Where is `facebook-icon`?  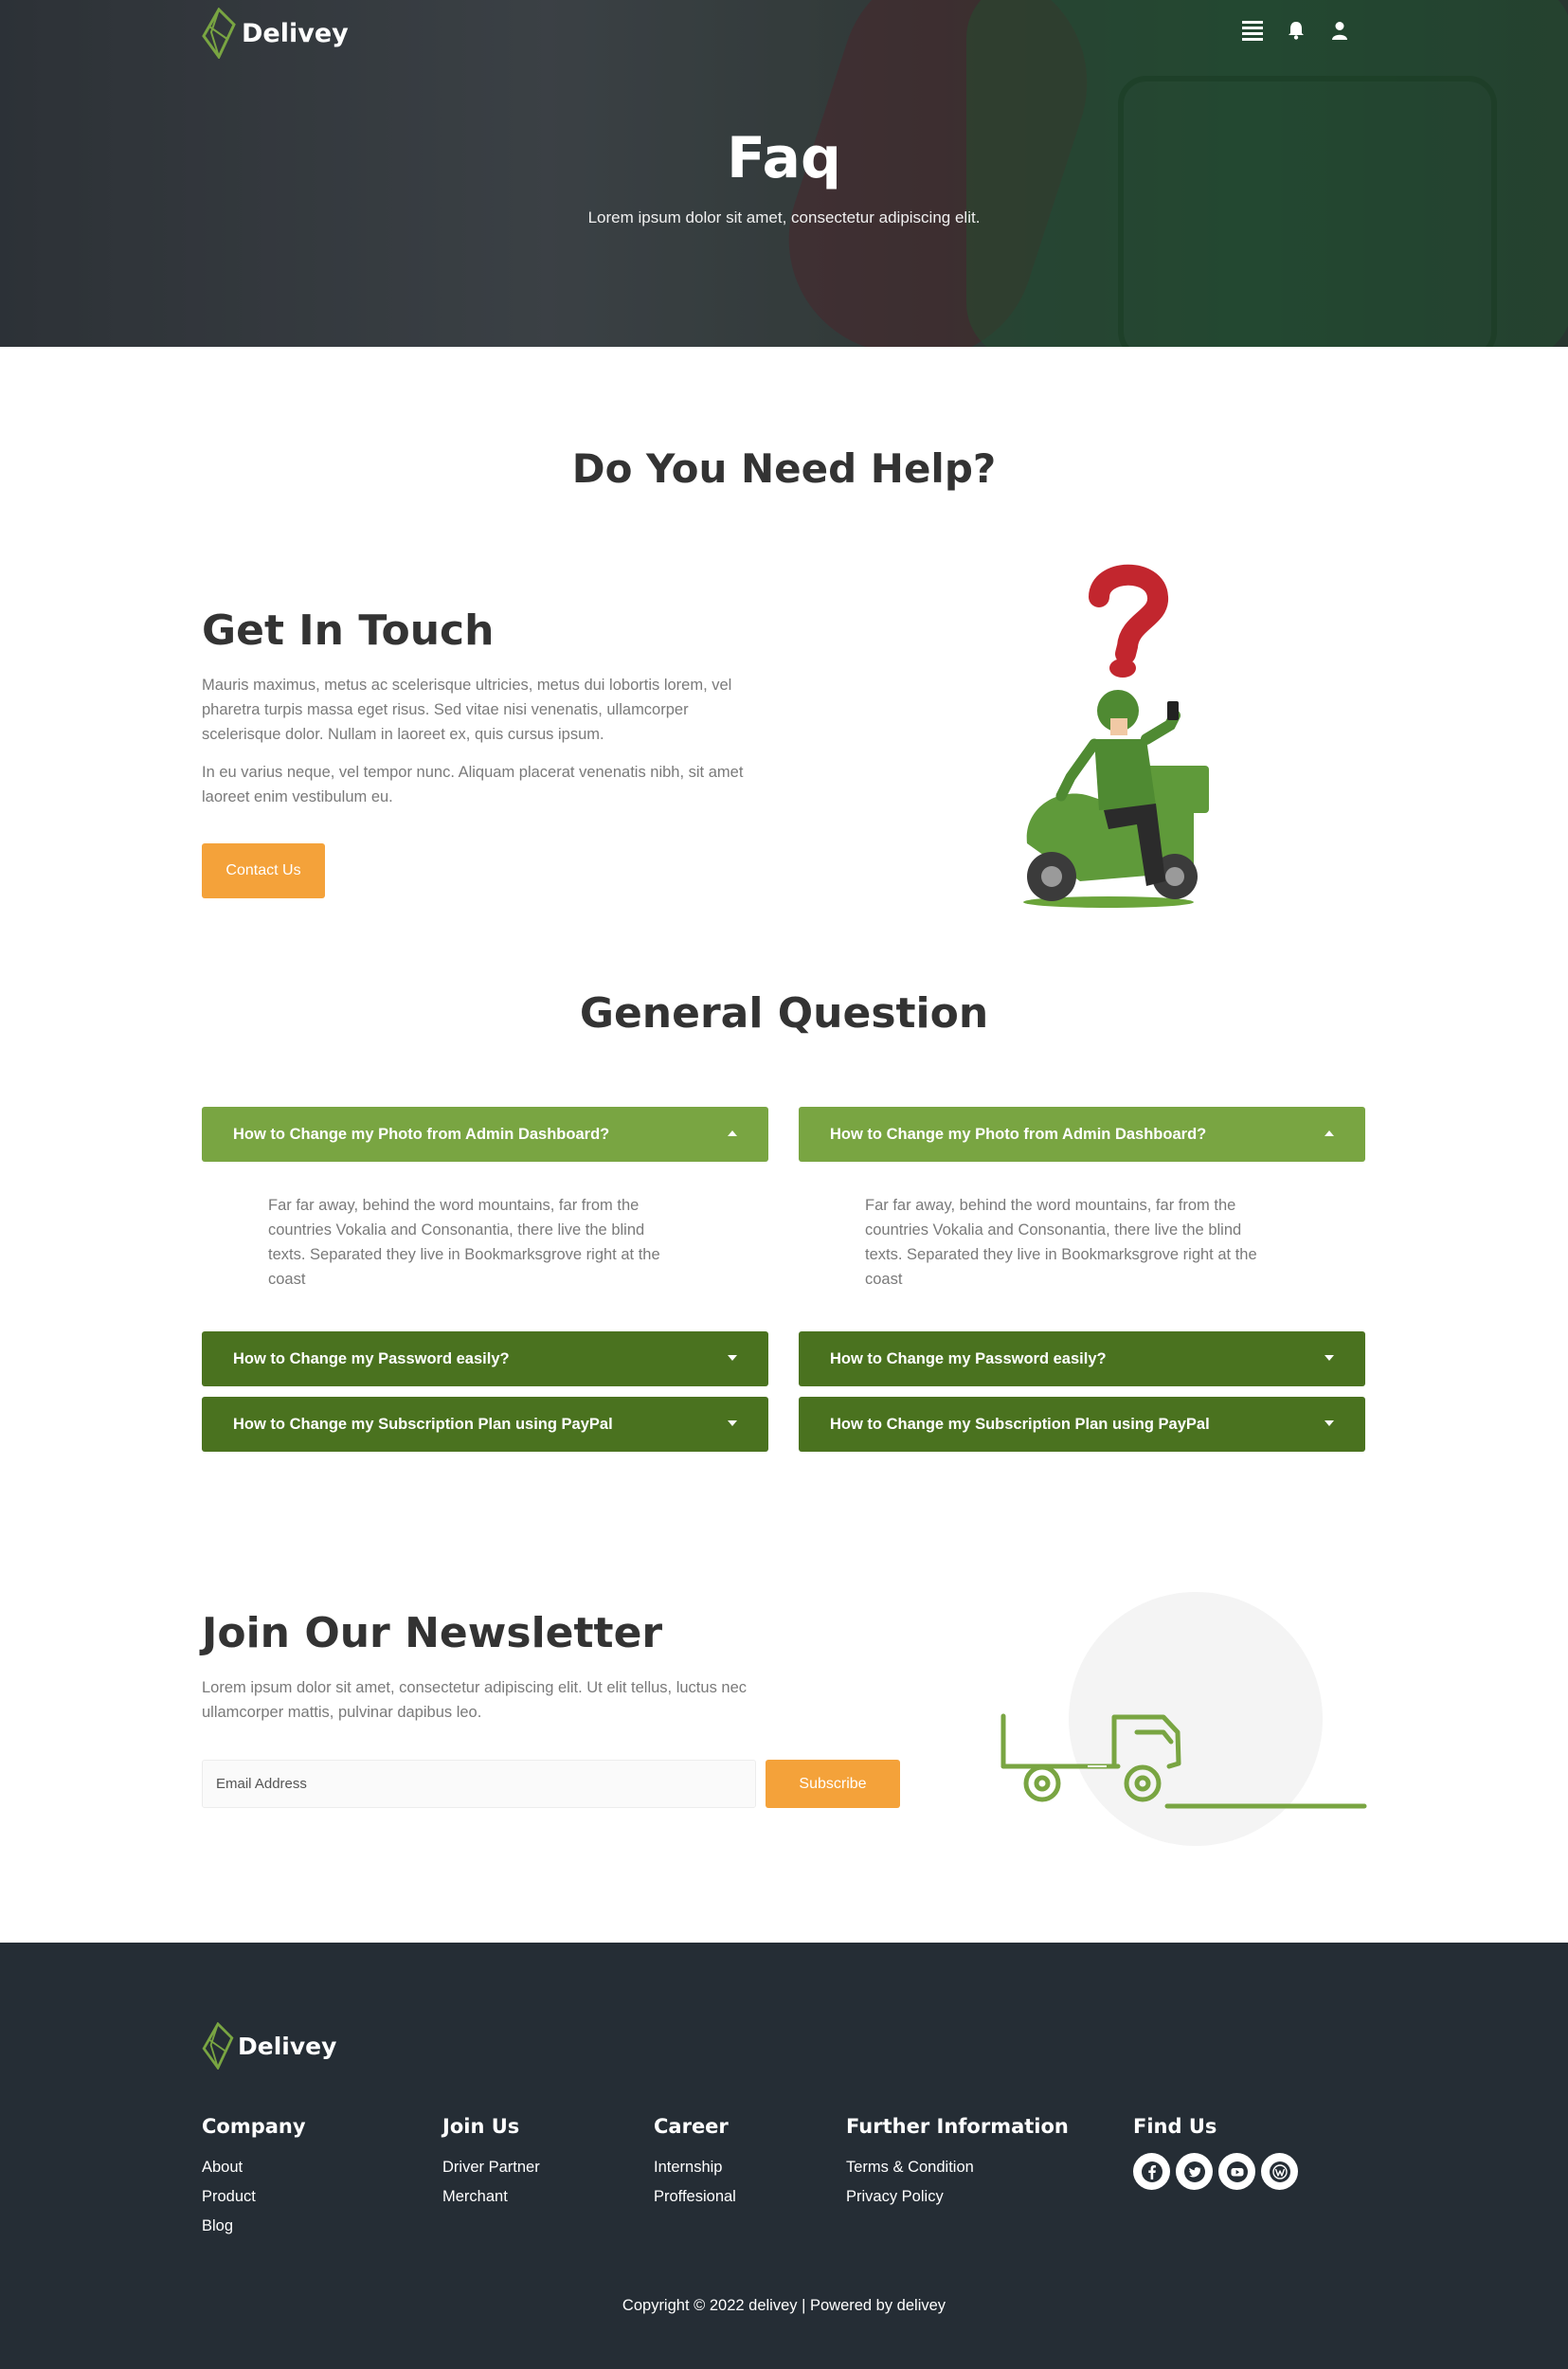 facebook-icon is located at coordinates (1151, 2171).